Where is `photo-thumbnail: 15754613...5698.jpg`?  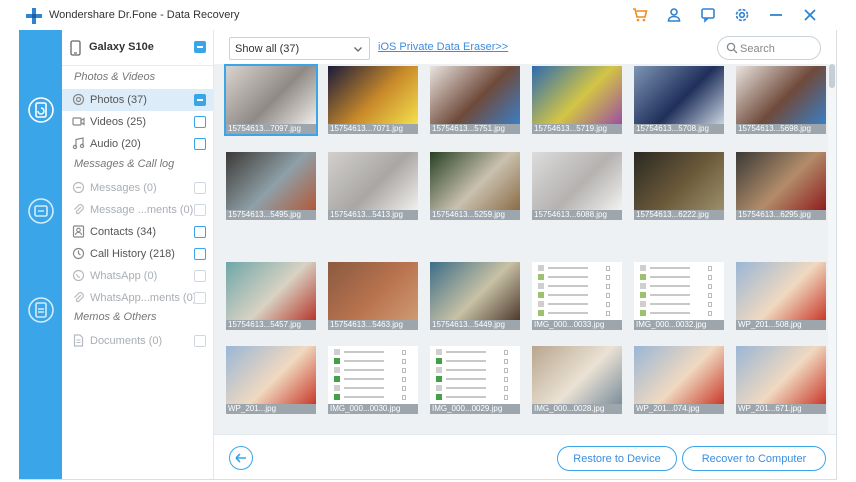
photo-thumbnail: 15754613...5698.jpg is located at coordinates (781, 100).